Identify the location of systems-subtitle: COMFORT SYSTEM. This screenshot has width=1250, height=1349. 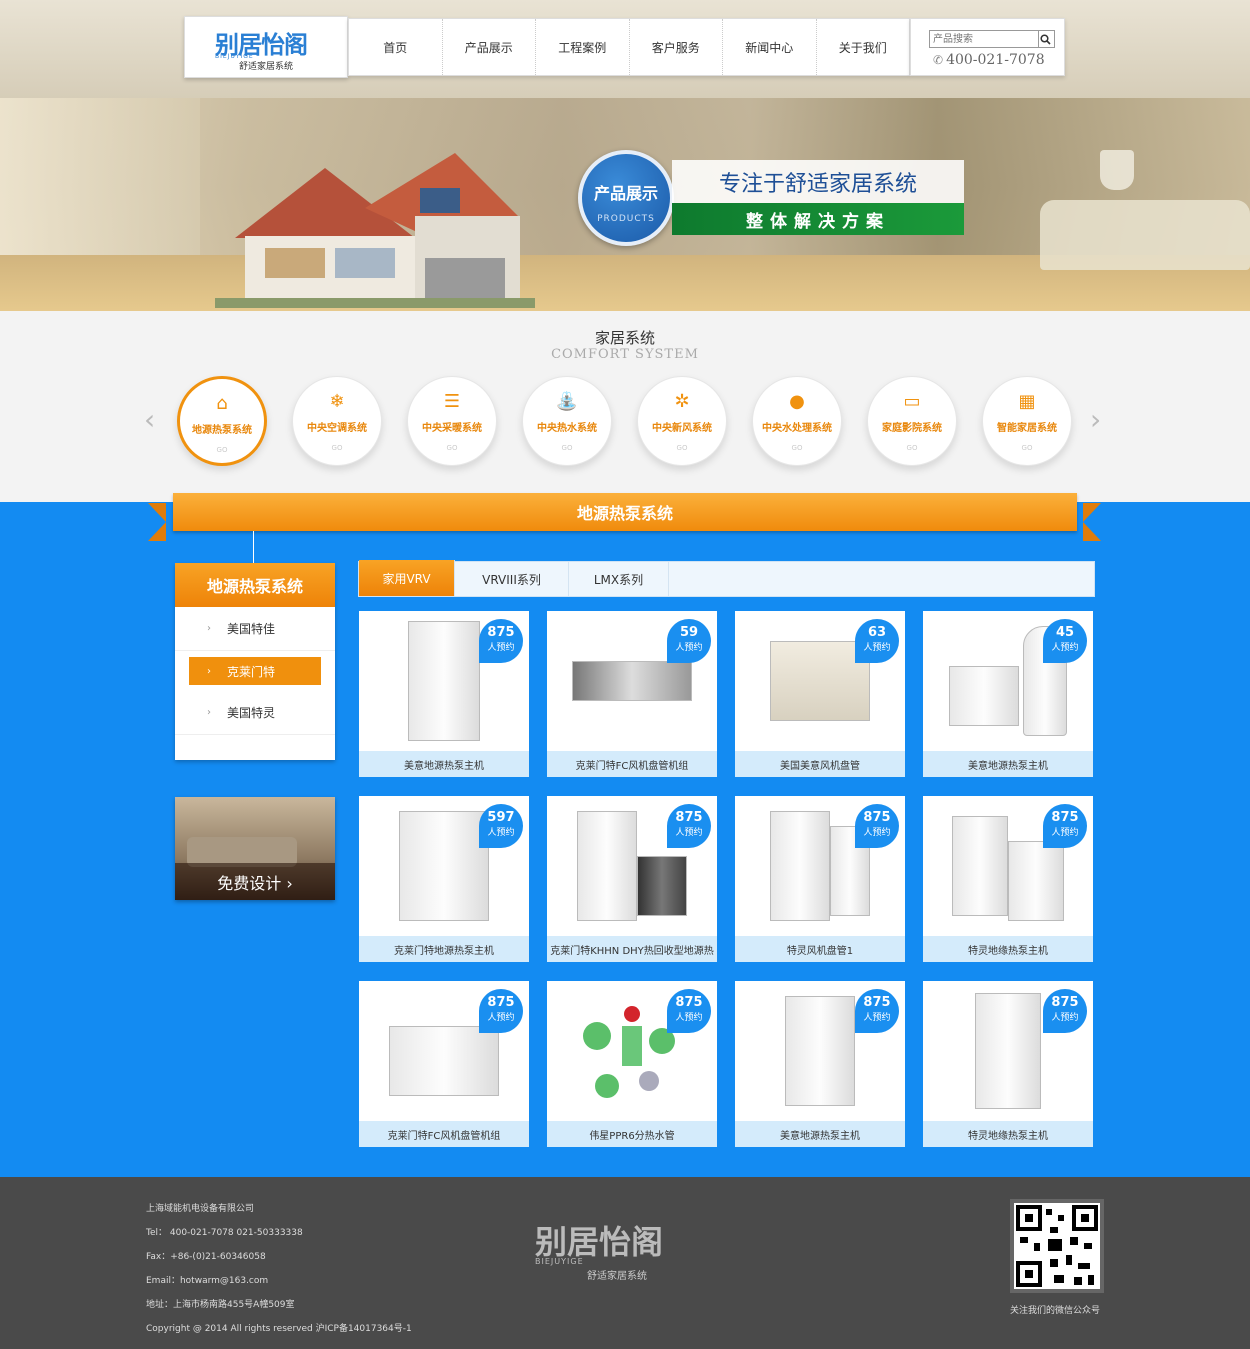
(625, 354).